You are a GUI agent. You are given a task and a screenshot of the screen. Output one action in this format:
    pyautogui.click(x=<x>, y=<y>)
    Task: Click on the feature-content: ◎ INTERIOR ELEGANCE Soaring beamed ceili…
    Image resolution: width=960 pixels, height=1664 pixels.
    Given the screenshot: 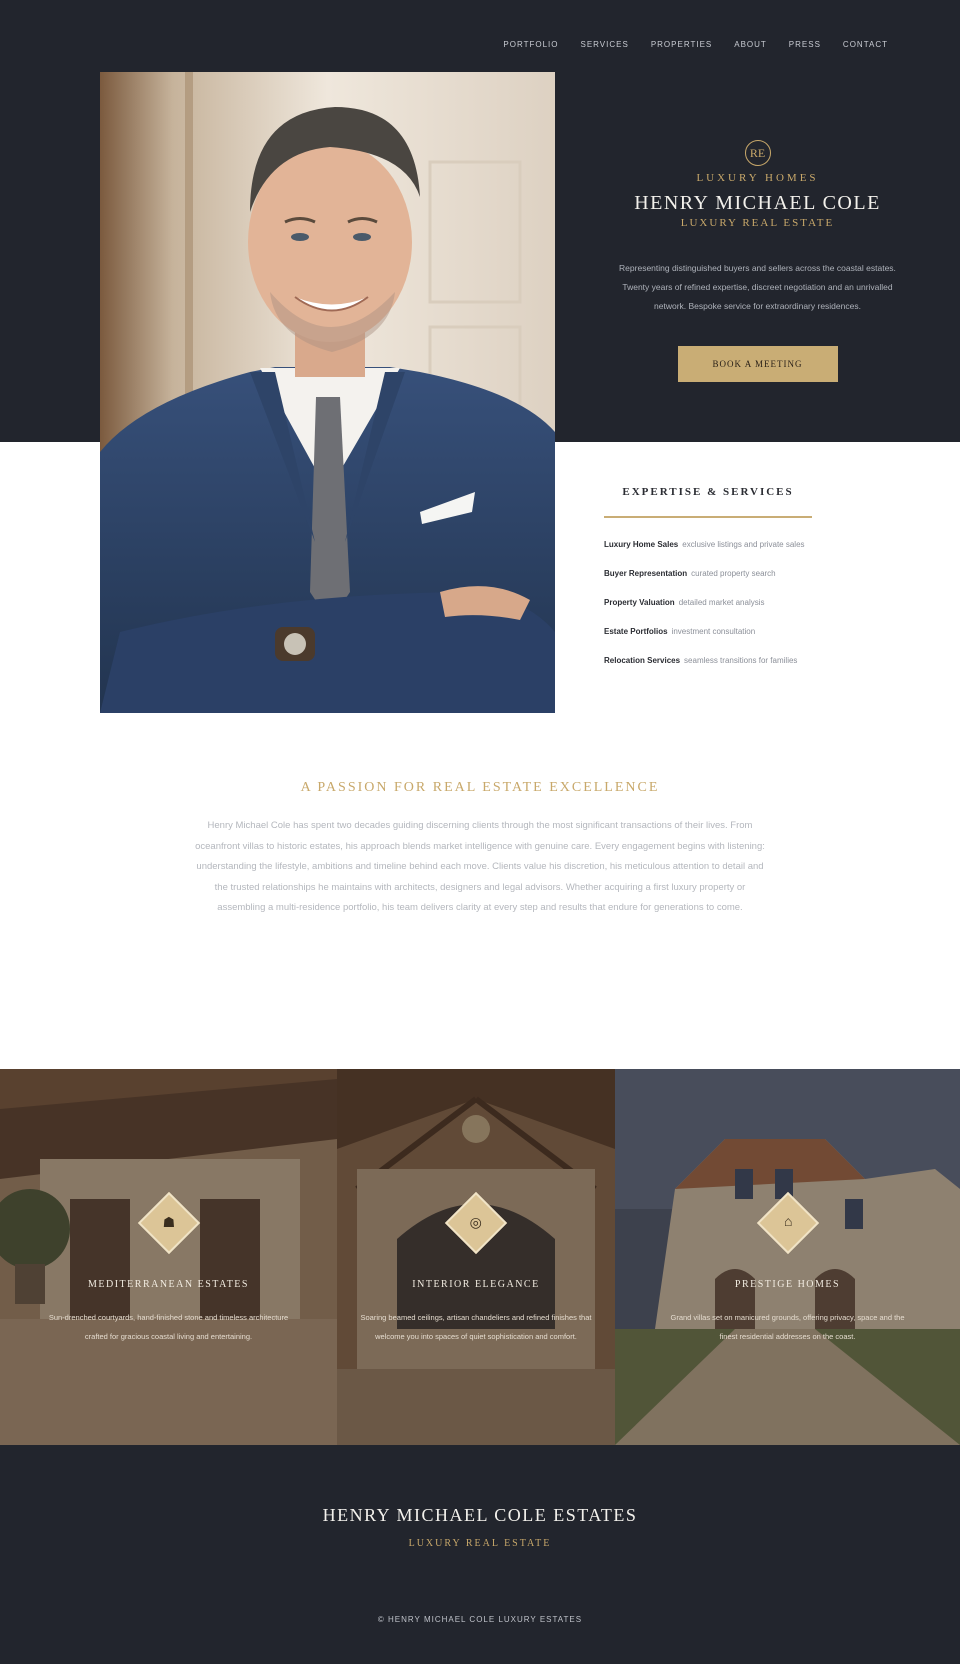 What is the action you would take?
    pyautogui.click(x=476, y=1268)
    